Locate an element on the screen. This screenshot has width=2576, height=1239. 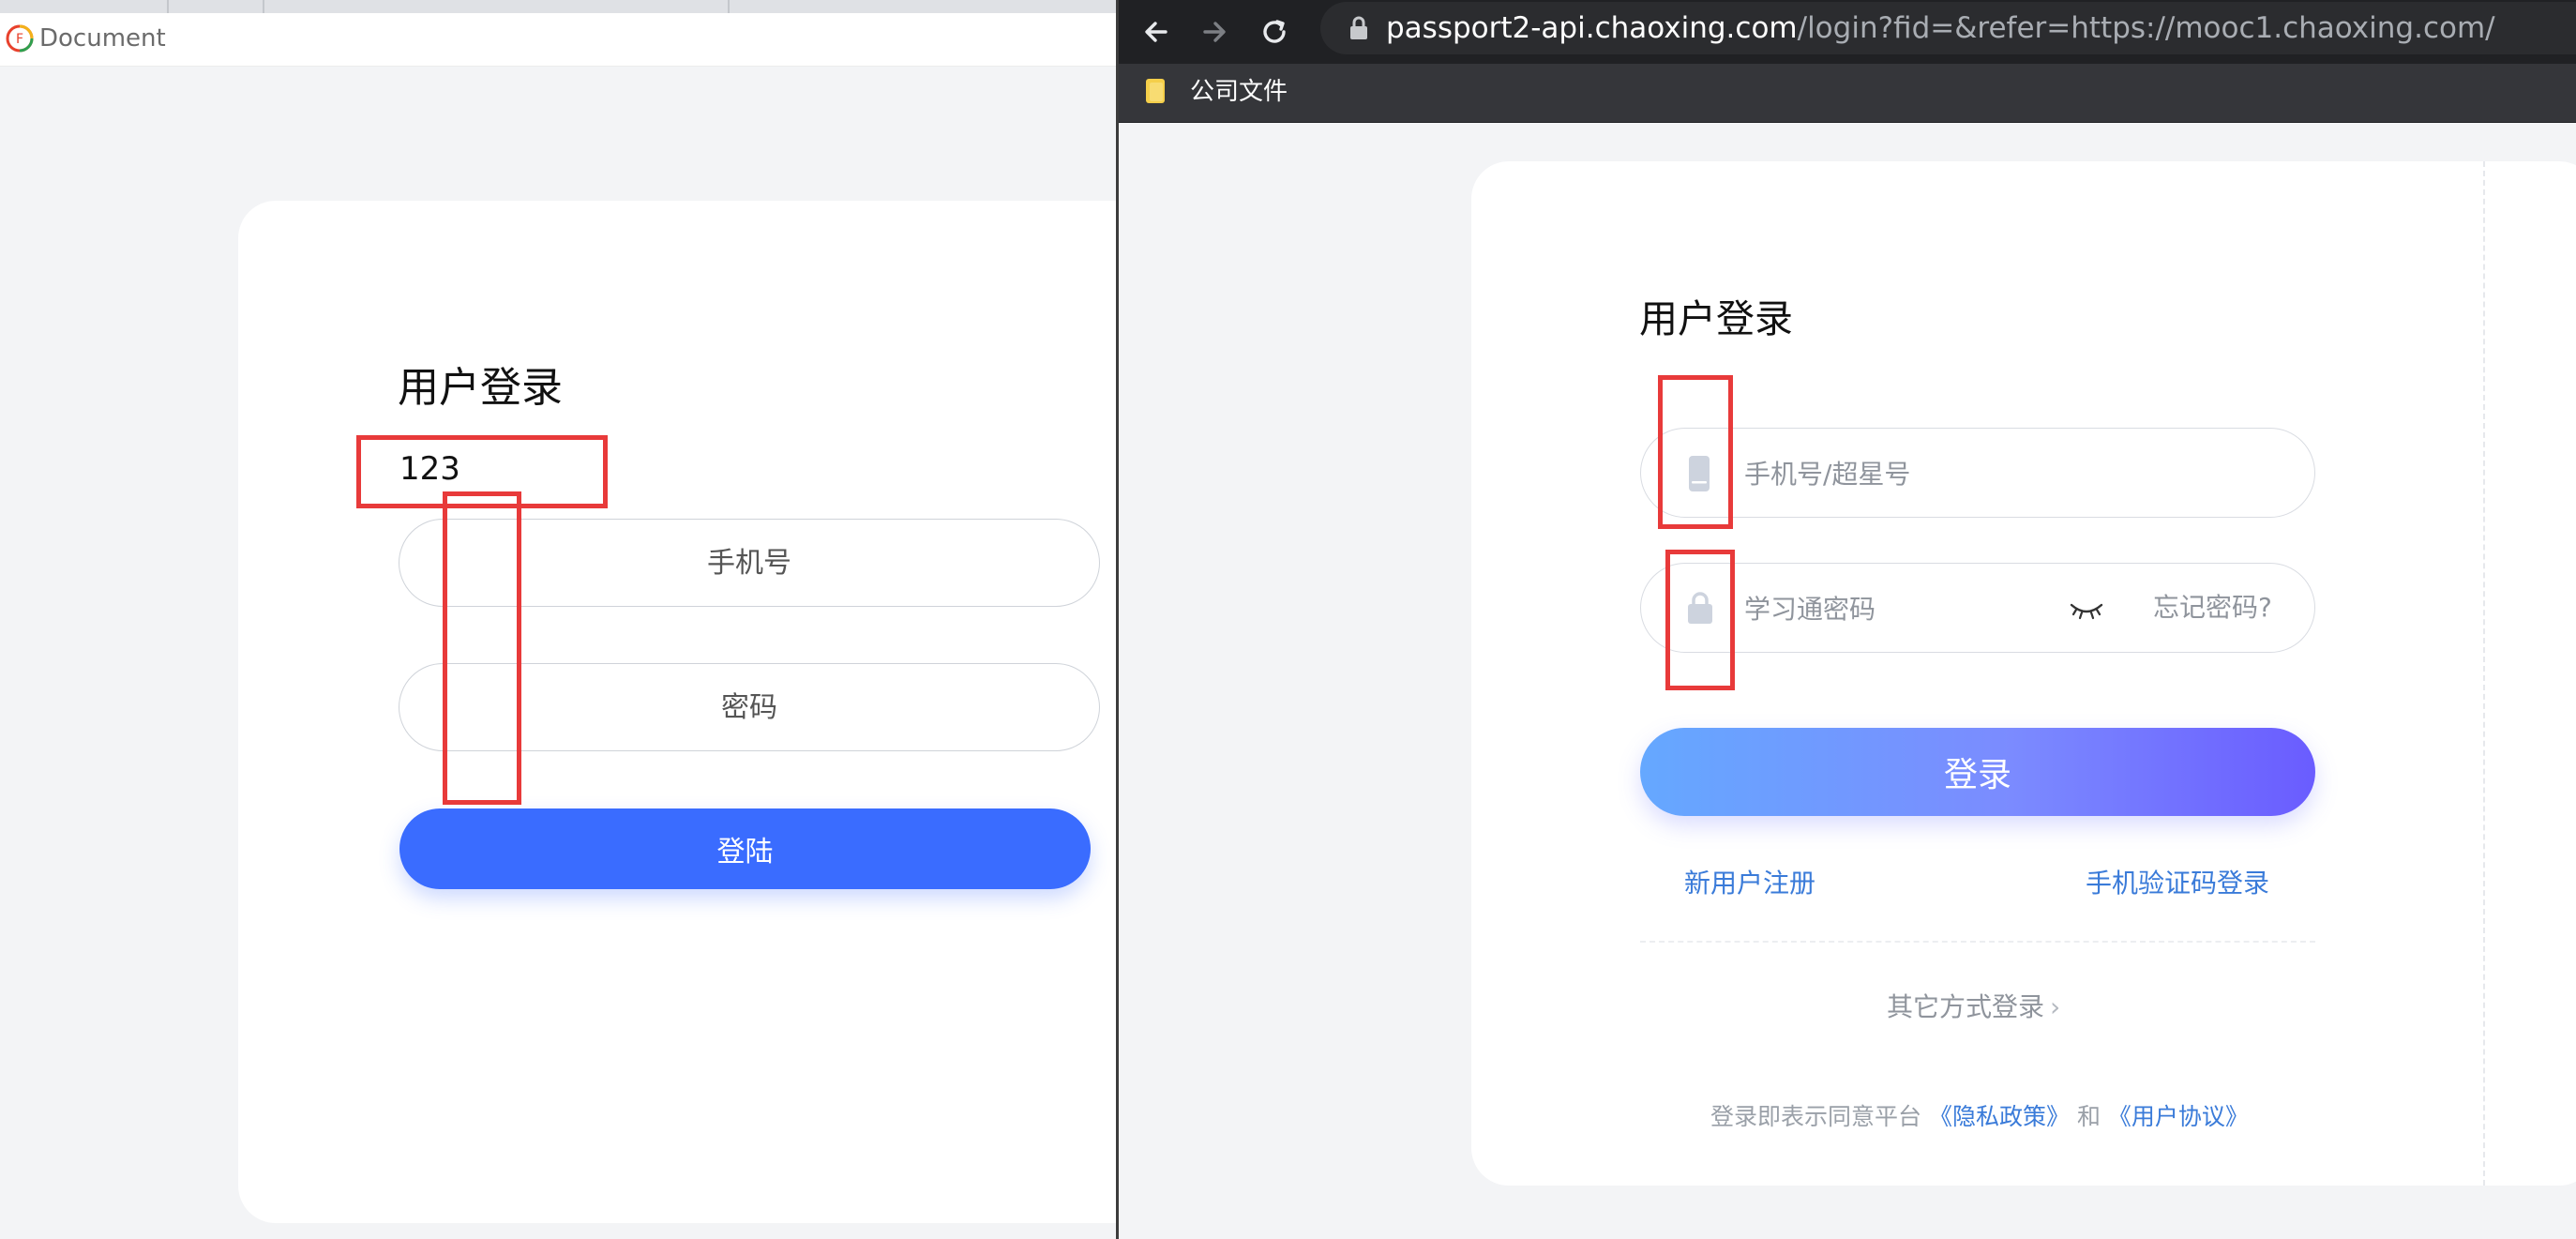
links-separator is located at coordinates (1977, 942).